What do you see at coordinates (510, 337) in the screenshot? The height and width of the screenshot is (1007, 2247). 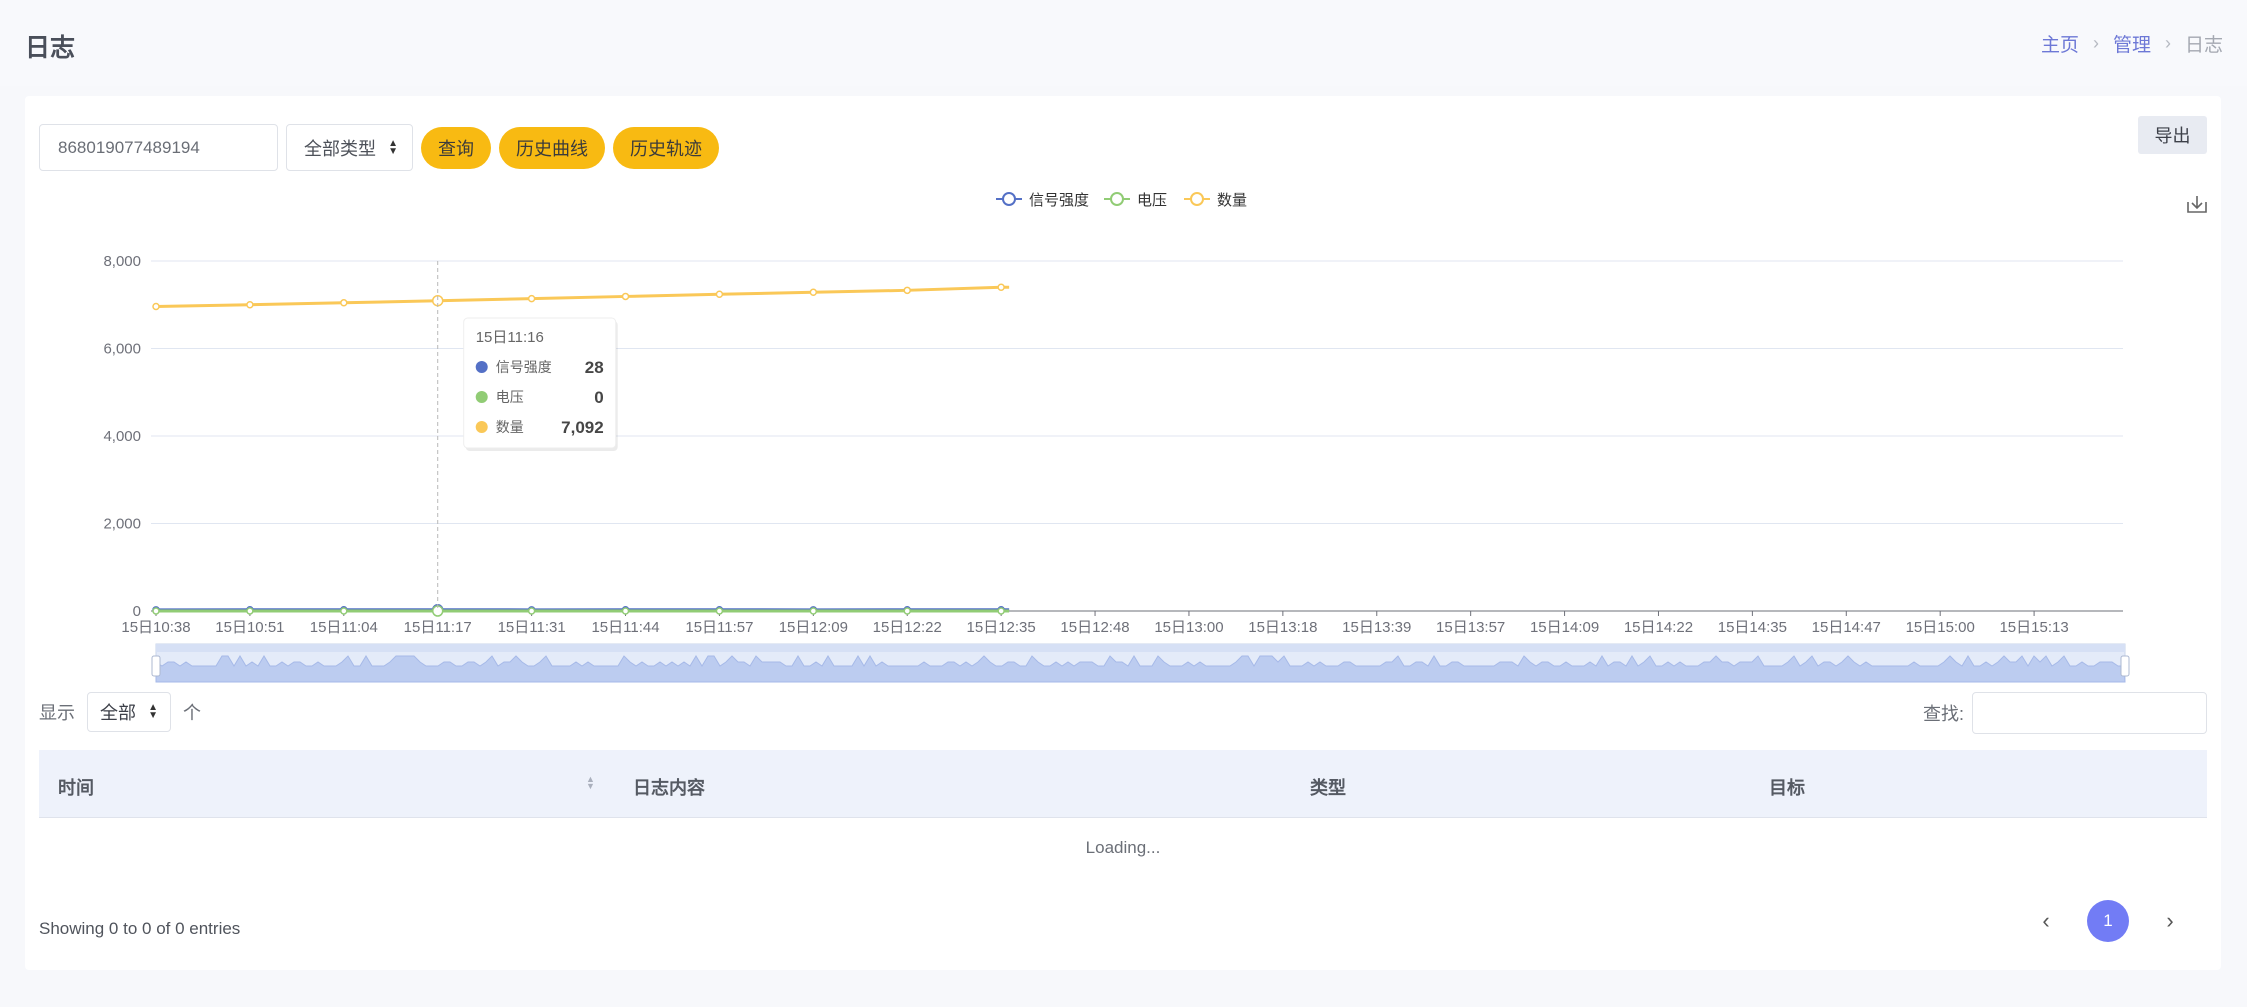 I see `tooltip-title: 15日11:16` at bounding box center [510, 337].